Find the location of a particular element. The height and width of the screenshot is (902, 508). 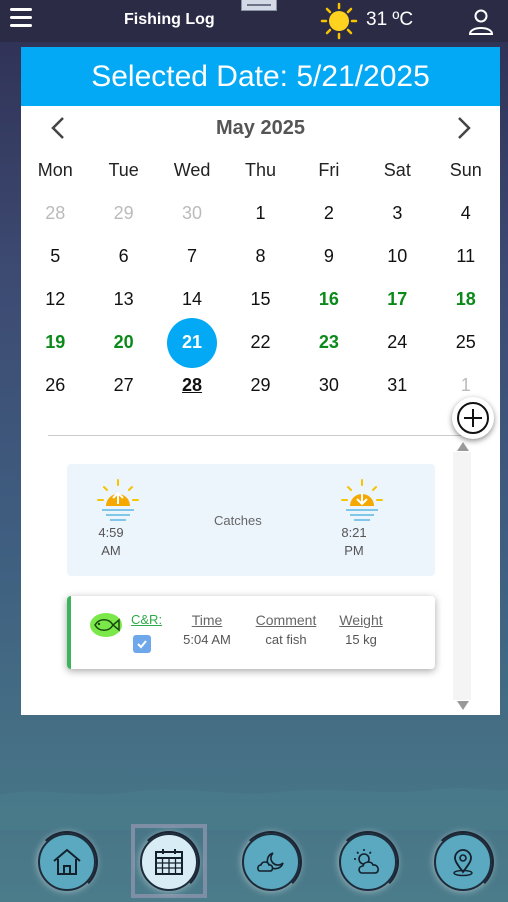

calendar-day: 10 is located at coordinates (397, 256).